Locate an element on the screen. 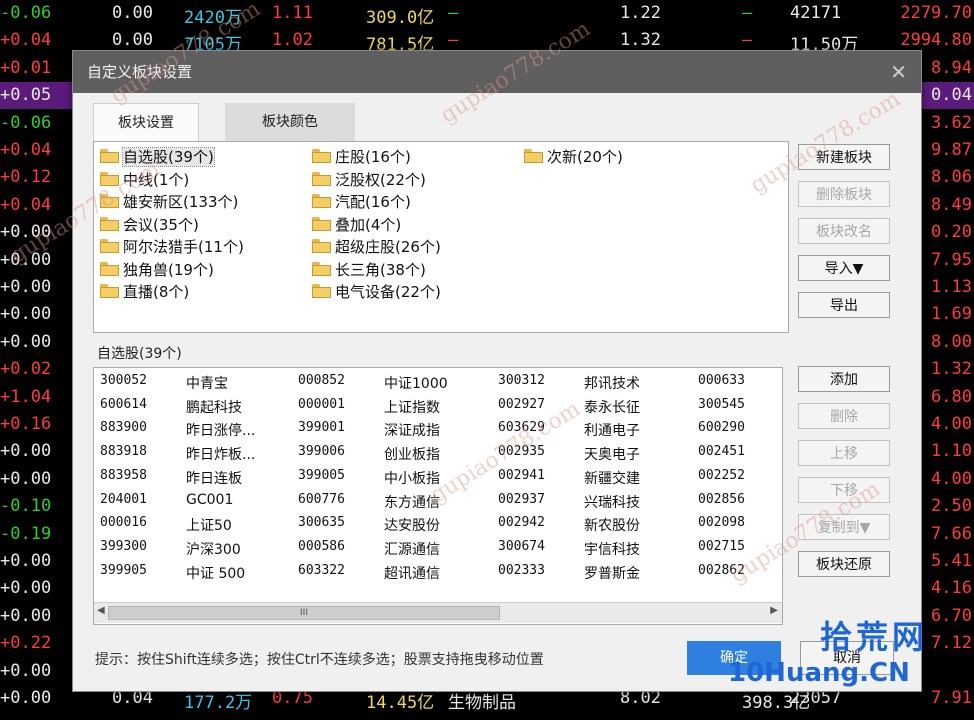 The height and width of the screenshot is (720, 974). stock-code: 603322 is located at coordinates (321, 570).